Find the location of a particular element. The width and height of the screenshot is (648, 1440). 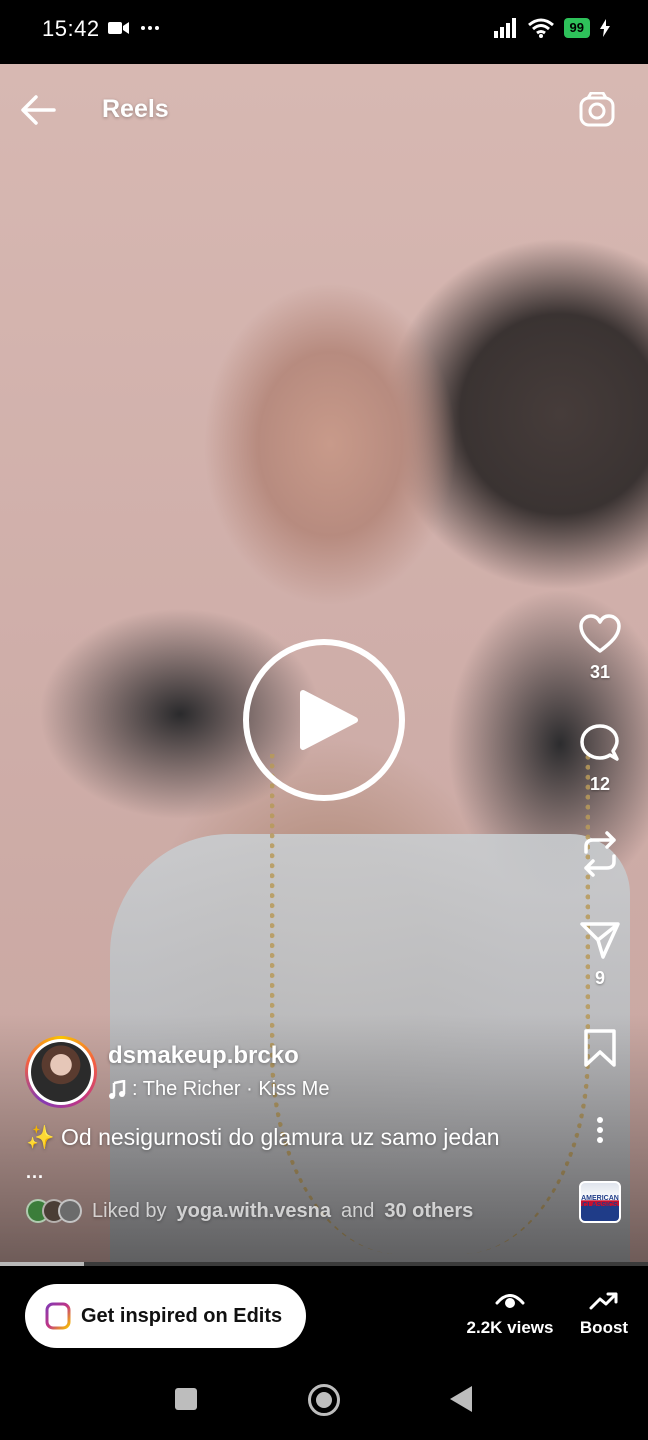

save-action is located at coordinates (600, 1048).